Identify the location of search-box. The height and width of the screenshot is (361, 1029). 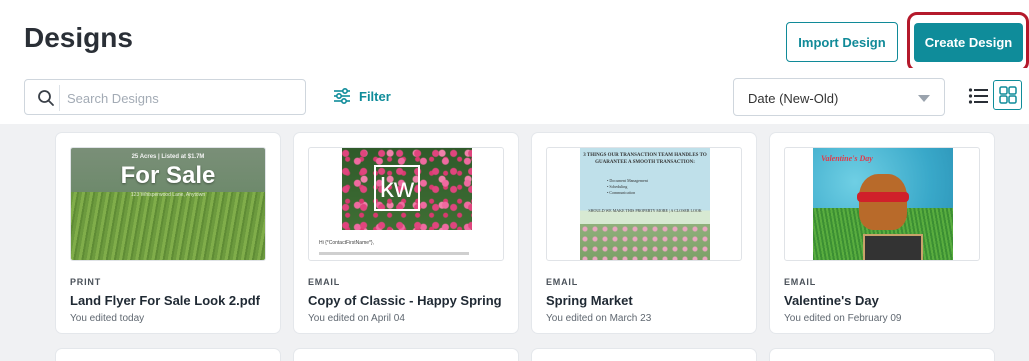
(165, 97).